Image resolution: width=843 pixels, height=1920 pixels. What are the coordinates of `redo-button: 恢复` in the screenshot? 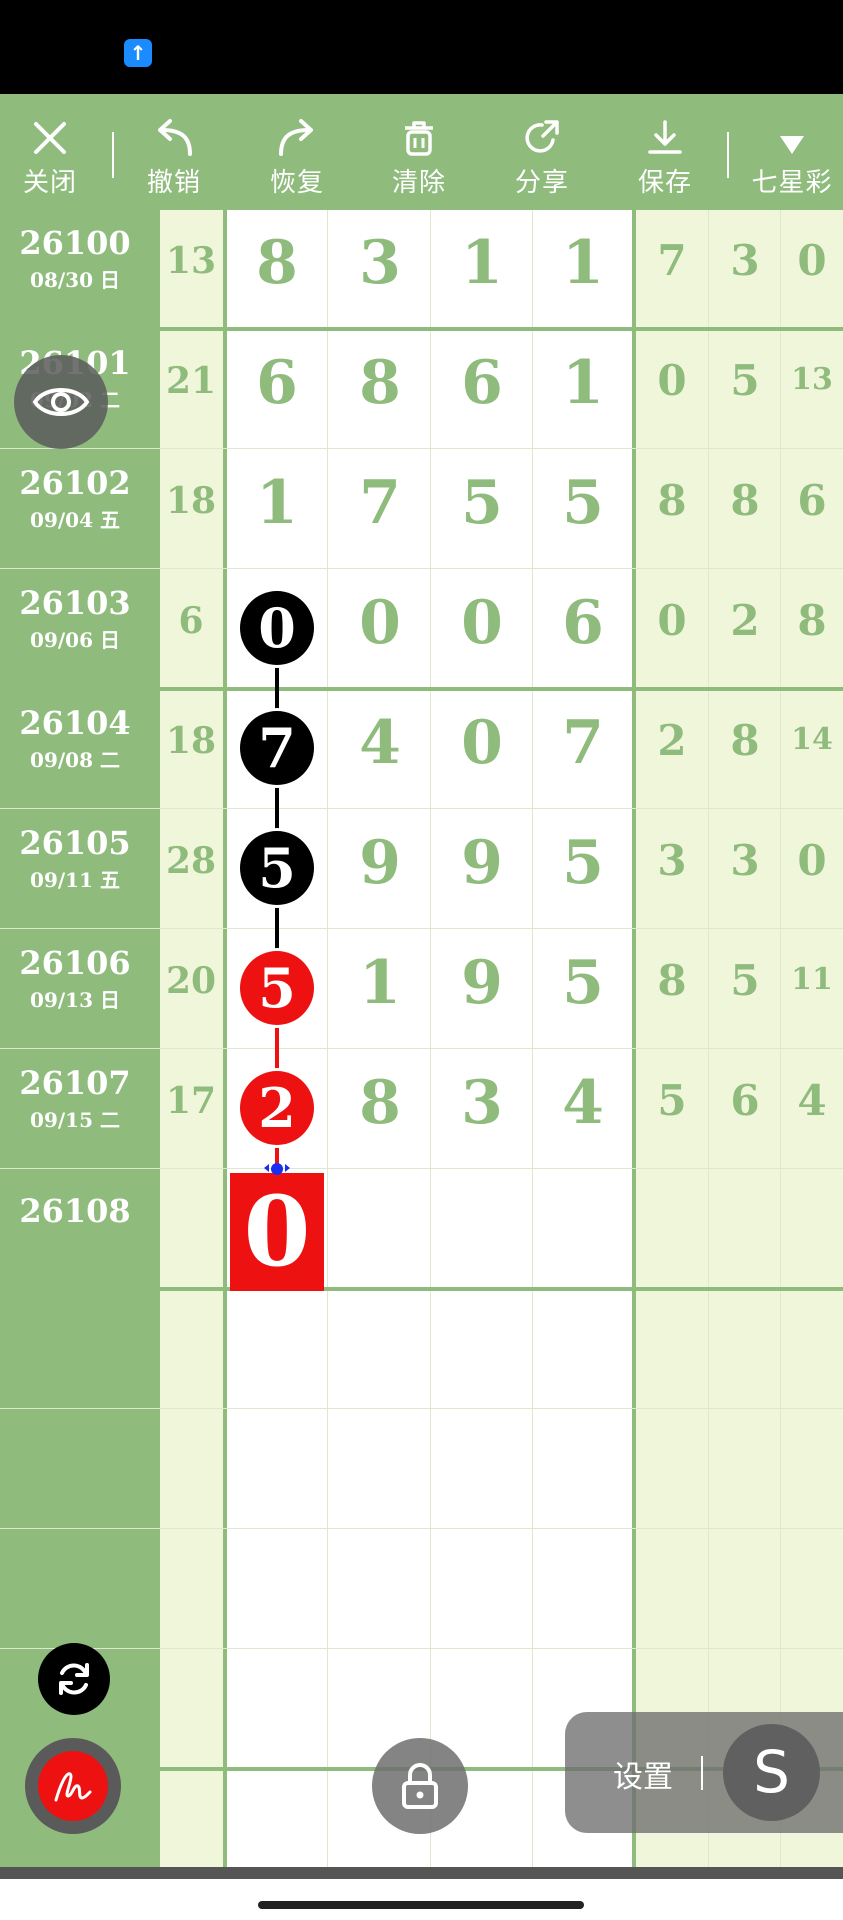 It's located at (297, 152).